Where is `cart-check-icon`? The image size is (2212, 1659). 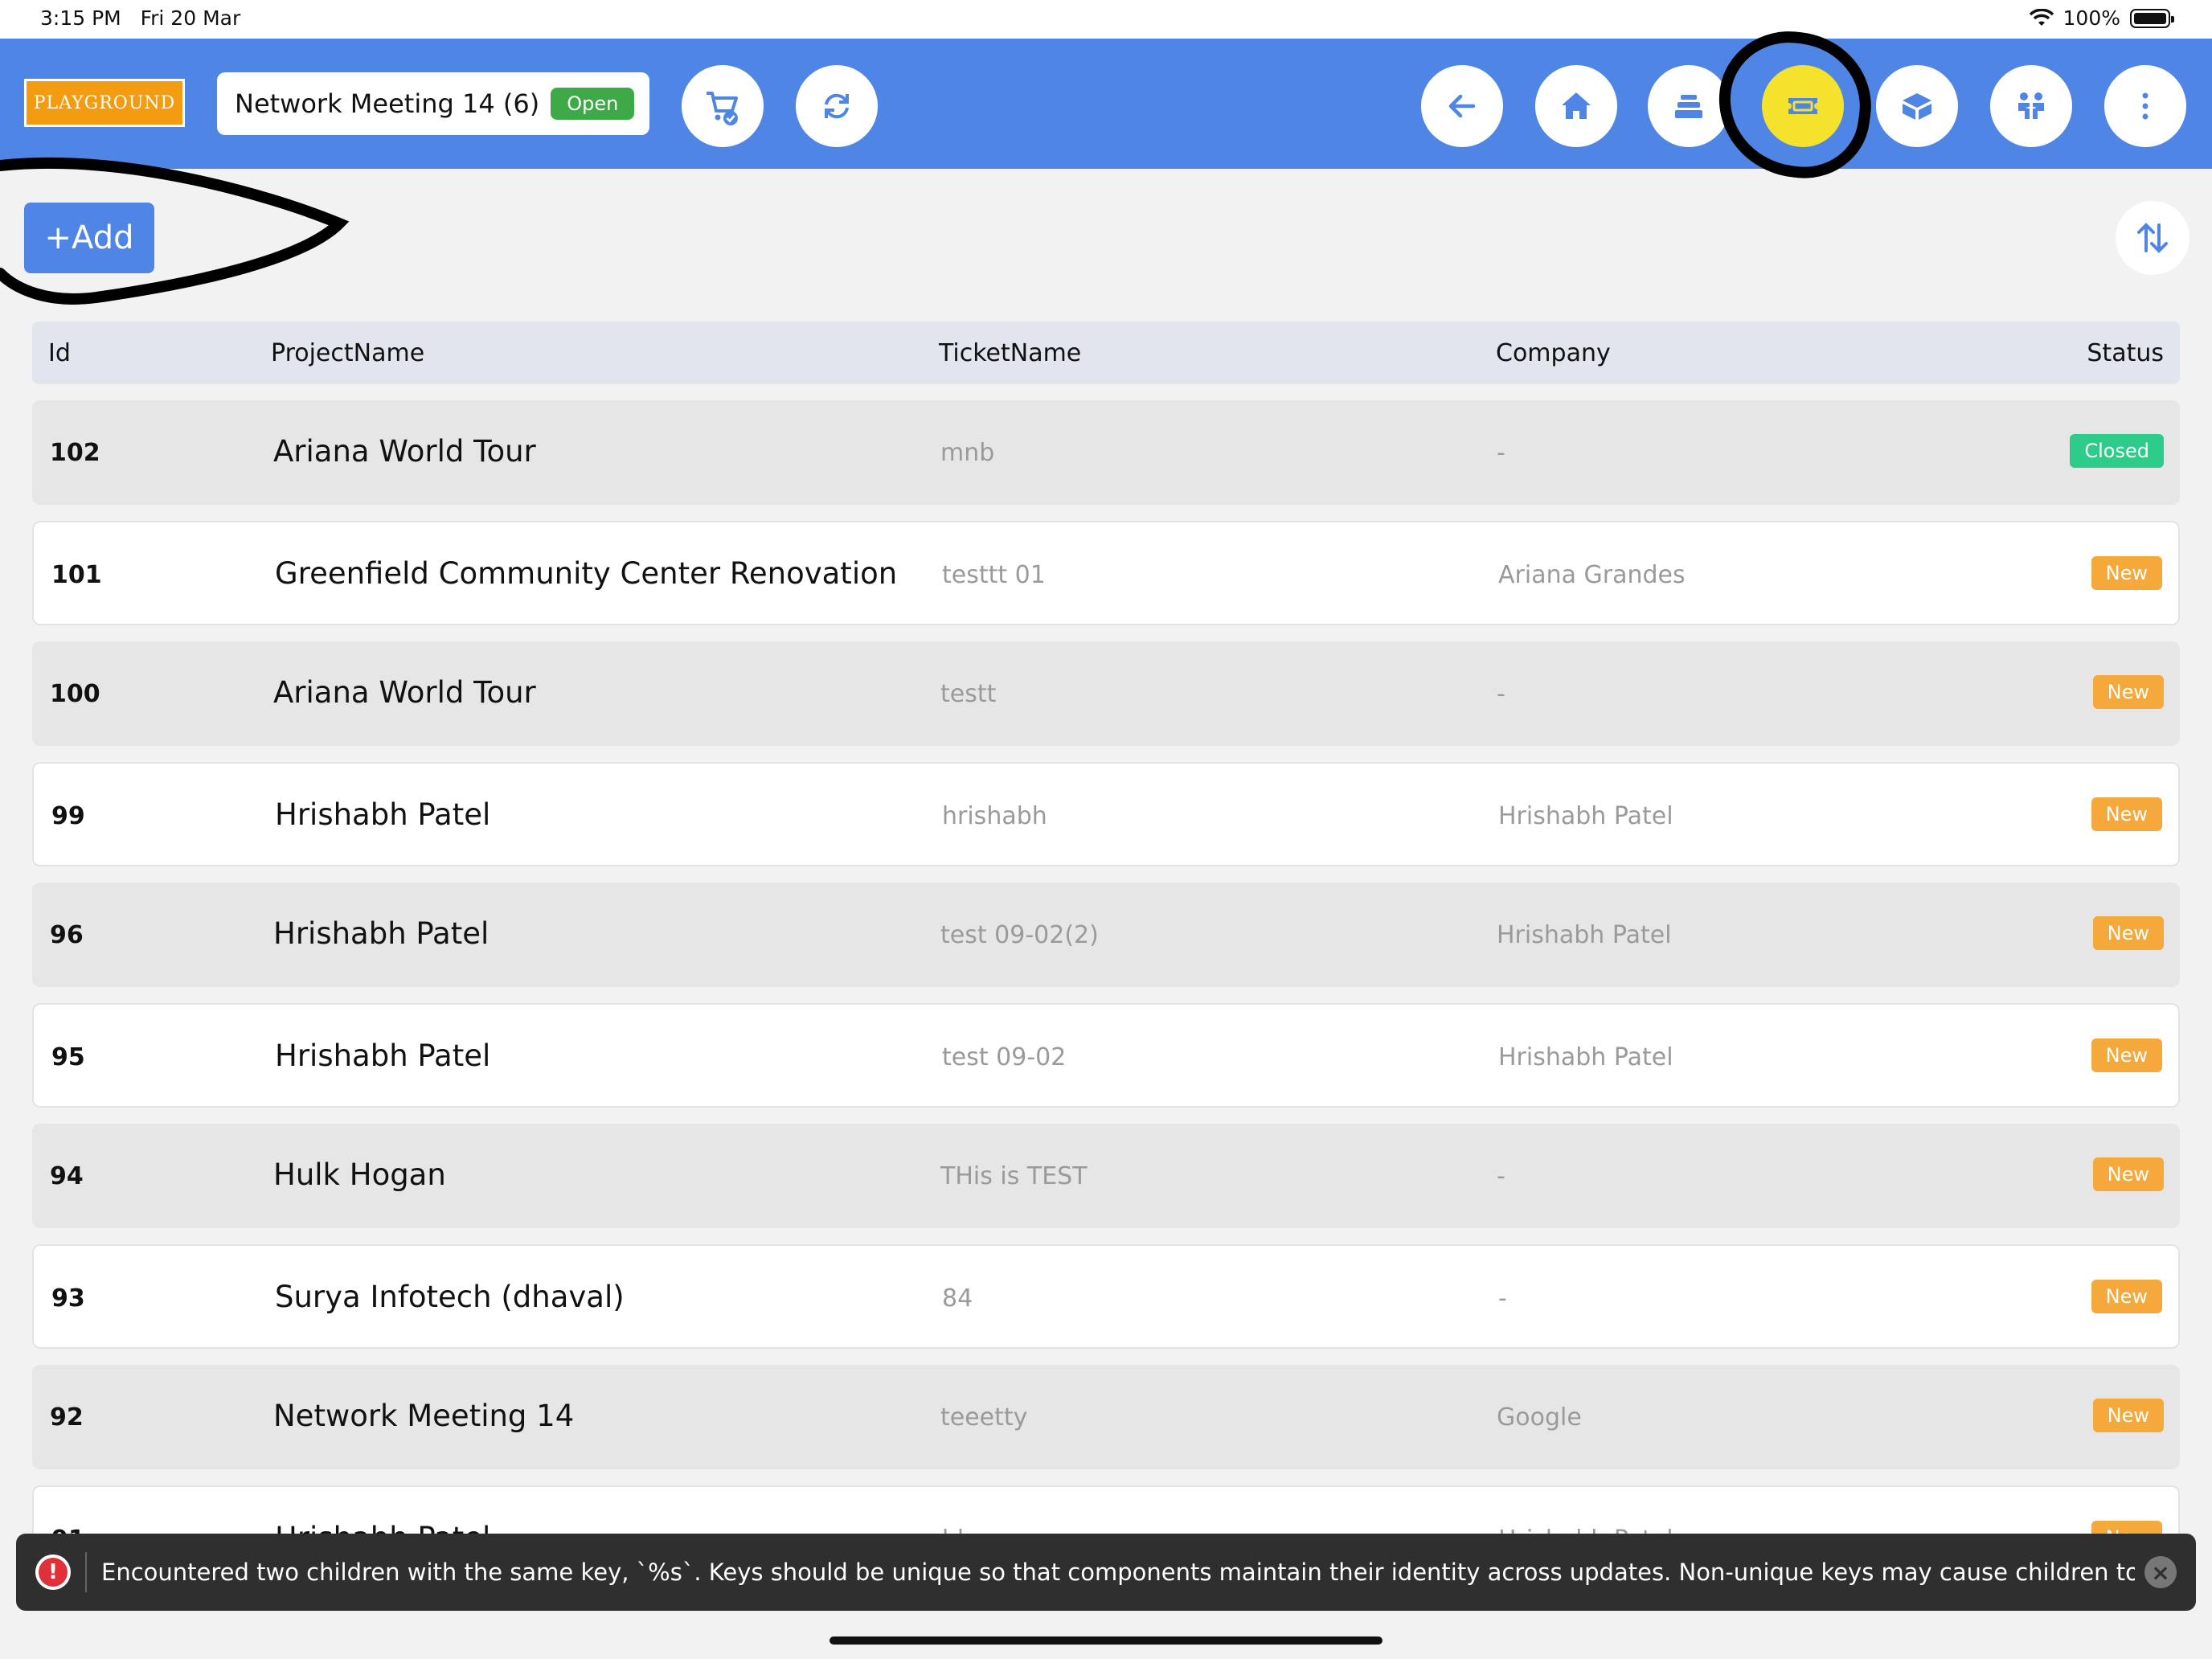 cart-check-icon is located at coordinates (722, 108).